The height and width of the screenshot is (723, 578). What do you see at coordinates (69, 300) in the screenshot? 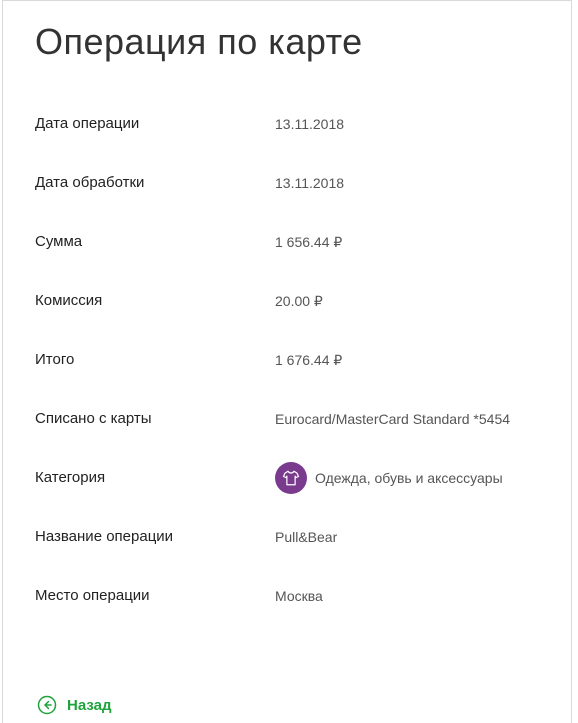
I see `detail-label: Комиссия` at bounding box center [69, 300].